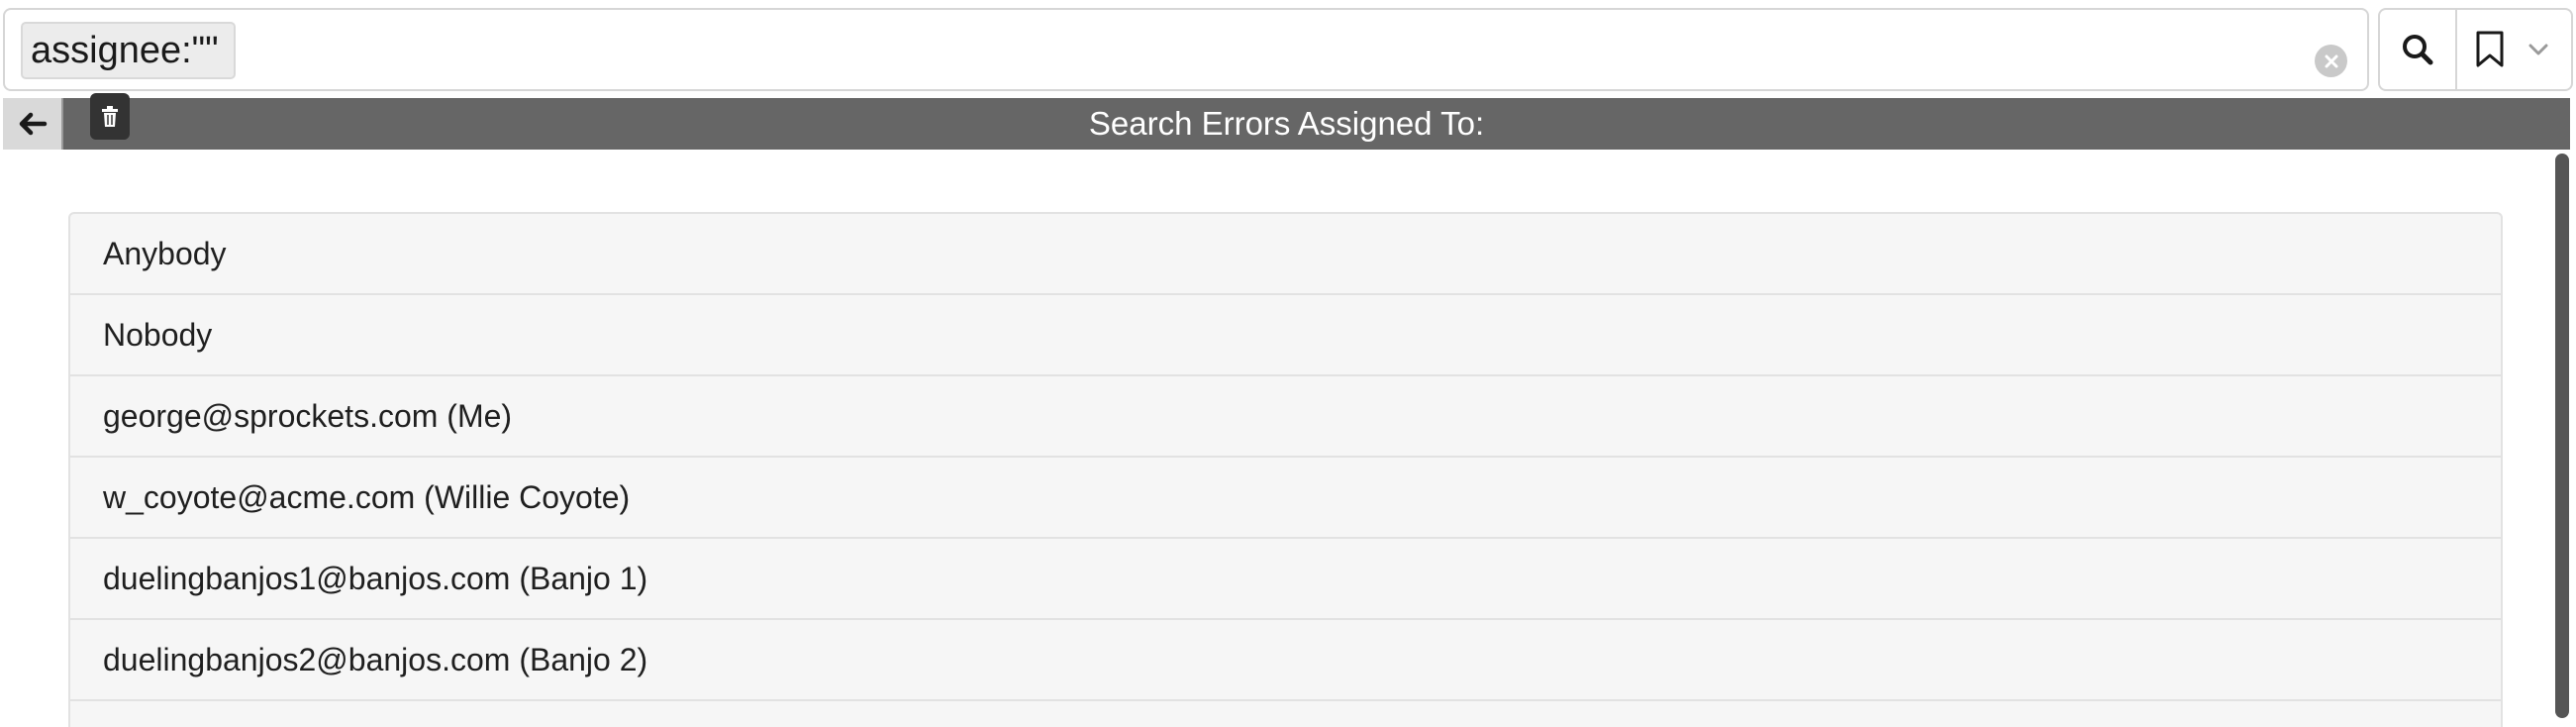 The width and height of the screenshot is (2576, 727). What do you see at coordinates (1186, 49) in the screenshot?
I see `search-field: assignee:""` at bounding box center [1186, 49].